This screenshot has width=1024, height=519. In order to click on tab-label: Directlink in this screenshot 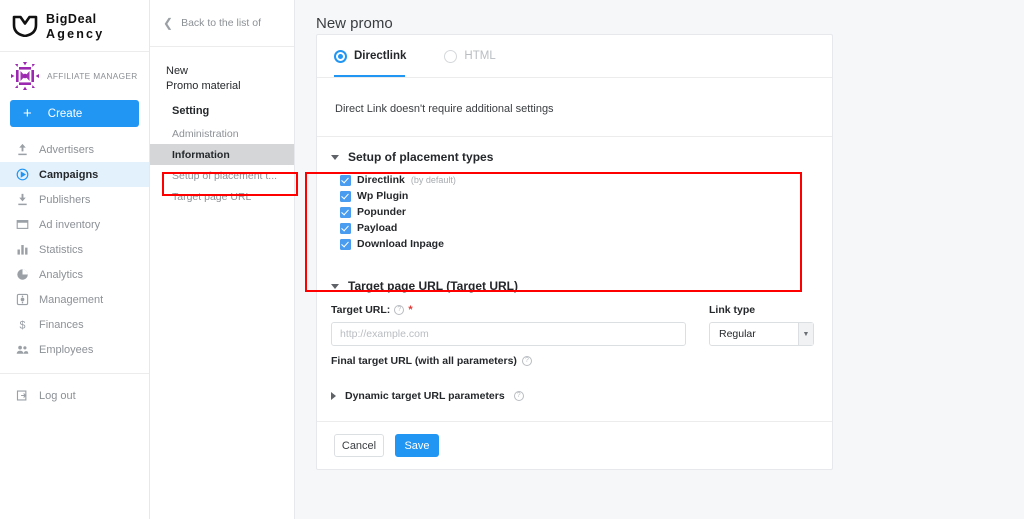, I will do `click(380, 56)`.